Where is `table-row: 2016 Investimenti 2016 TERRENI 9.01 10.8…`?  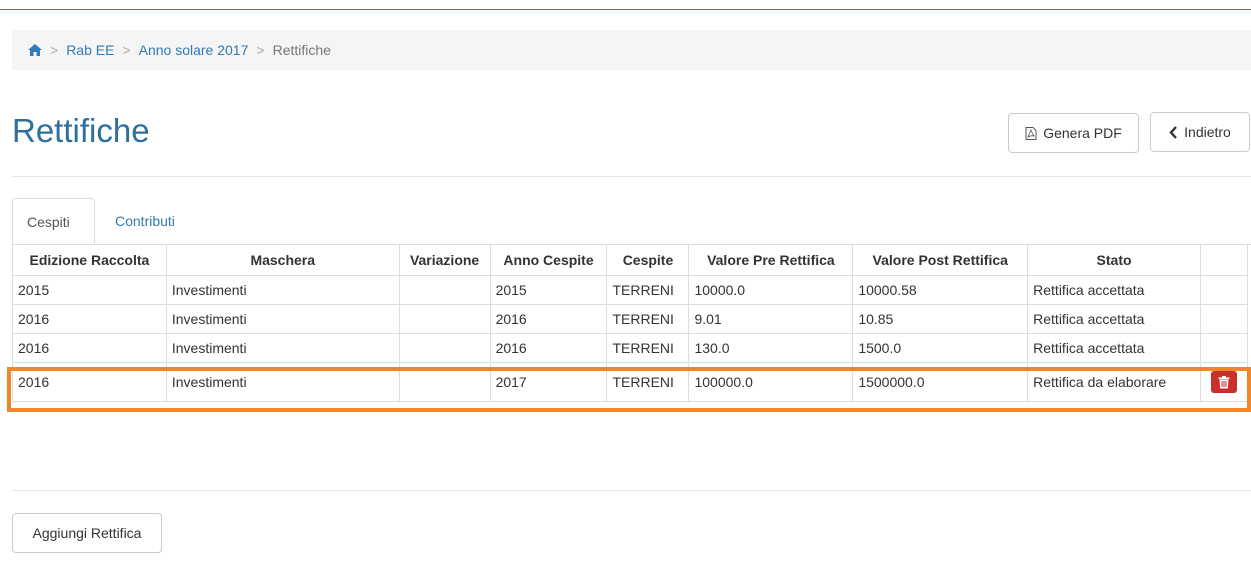 table-row: 2016 Investimenti 2016 TERRENI 9.01 10.8… is located at coordinates (630, 319).